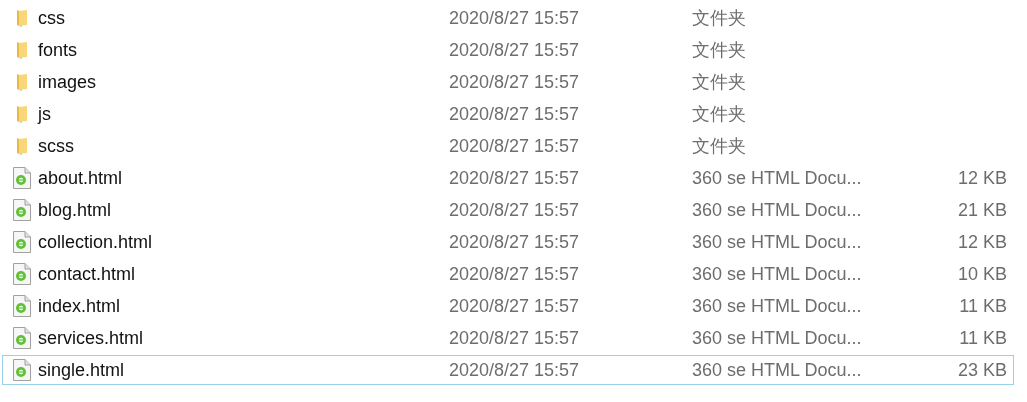  I want to click on file-name: about.html, so click(81, 178).